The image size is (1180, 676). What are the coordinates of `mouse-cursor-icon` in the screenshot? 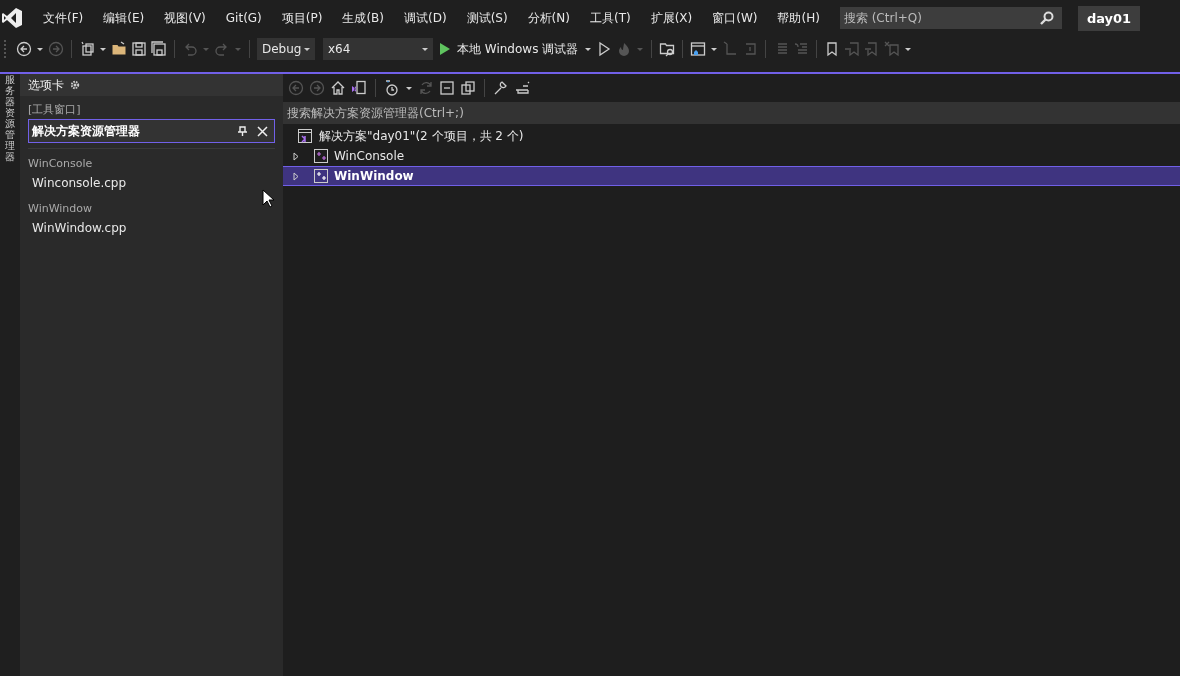 It's located at (268, 198).